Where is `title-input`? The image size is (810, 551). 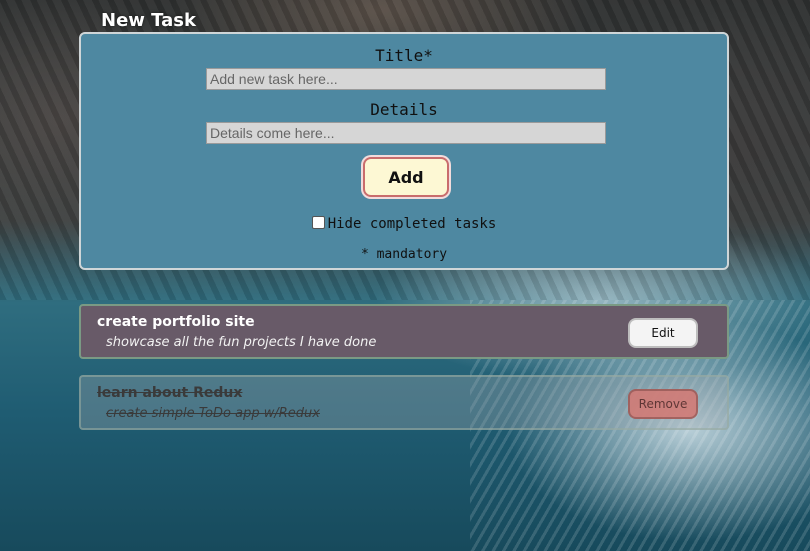 title-input is located at coordinates (406, 79).